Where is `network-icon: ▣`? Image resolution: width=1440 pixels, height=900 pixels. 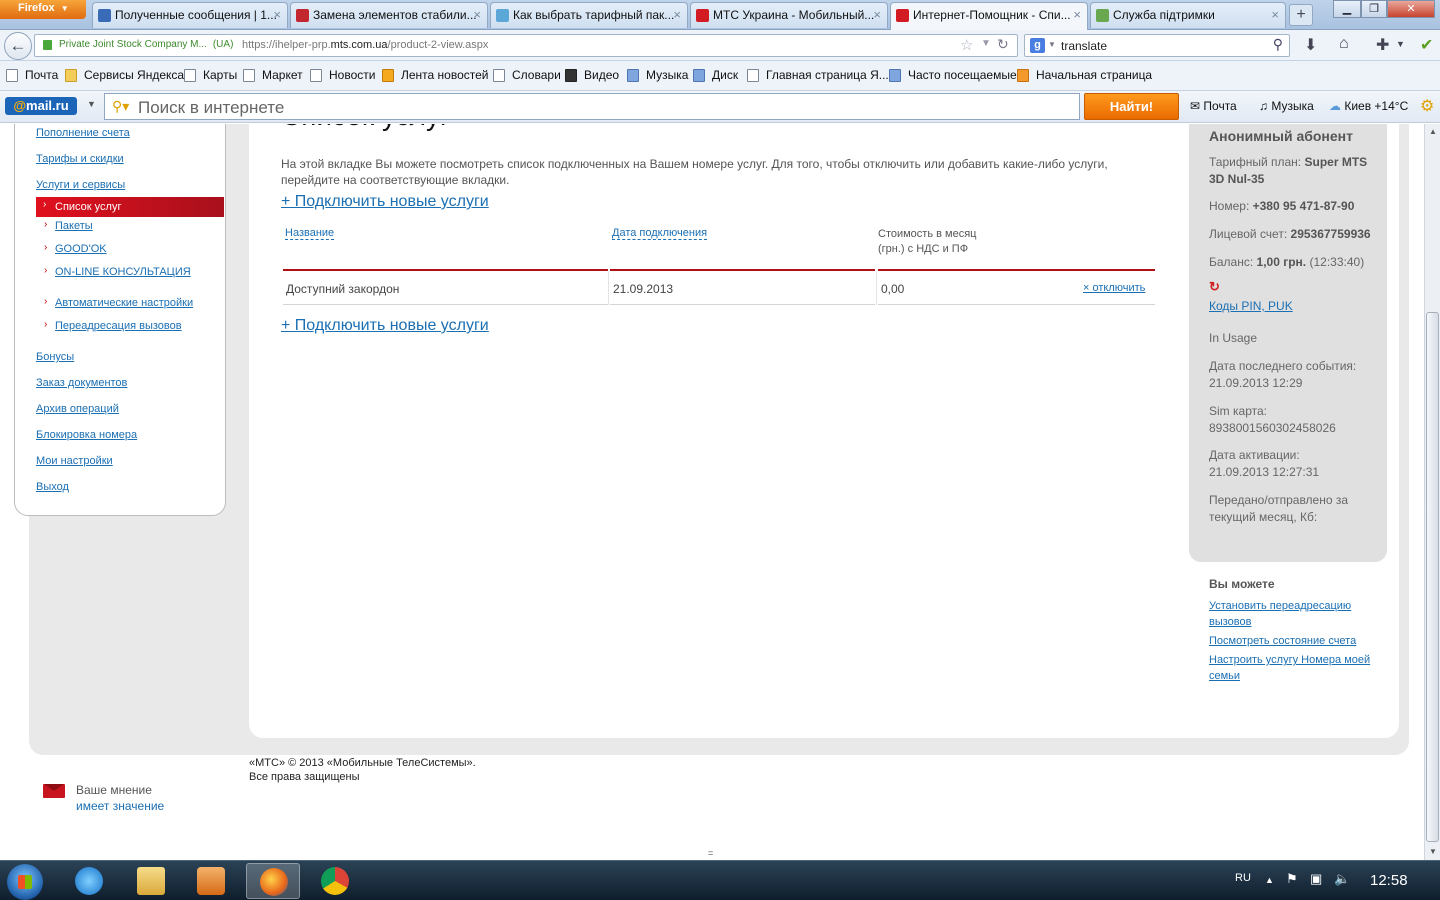 network-icon: ▣ is located at coordinates (1316, 879).